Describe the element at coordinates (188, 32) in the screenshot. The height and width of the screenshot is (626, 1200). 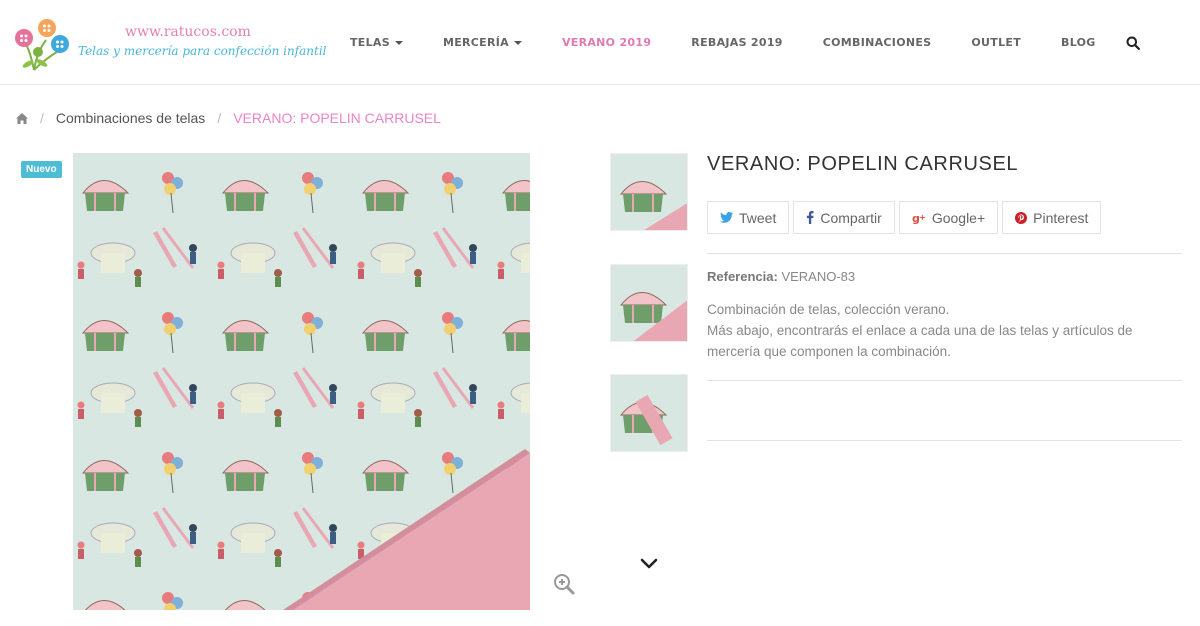
I see `logo-url-text: www.ratucos.com` at that location.